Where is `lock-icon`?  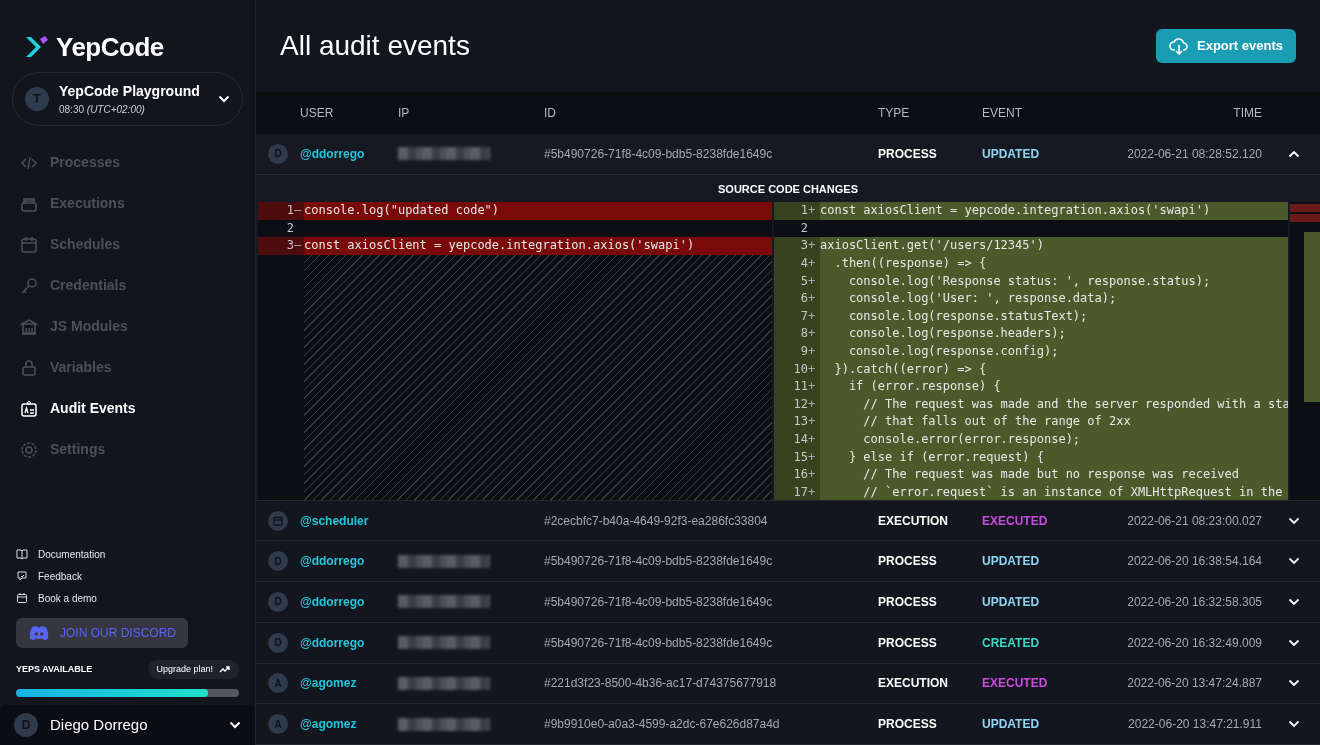 lock-icon is located at coordinates (29, 367).